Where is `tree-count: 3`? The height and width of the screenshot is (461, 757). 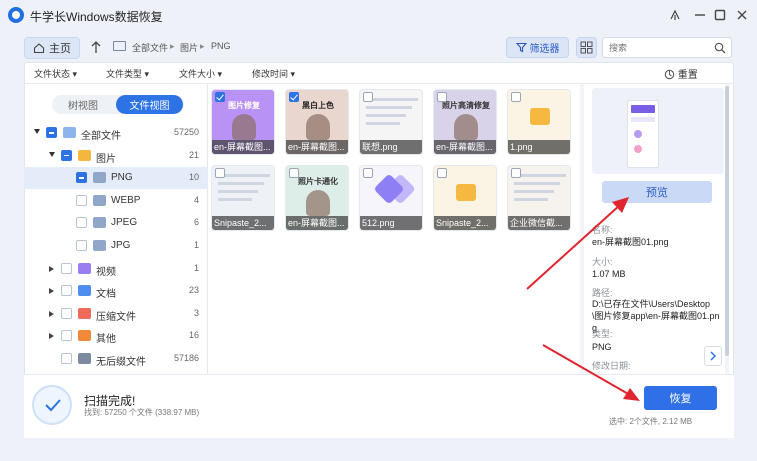
tree-count: 3 is located at coordinates (196, 312).